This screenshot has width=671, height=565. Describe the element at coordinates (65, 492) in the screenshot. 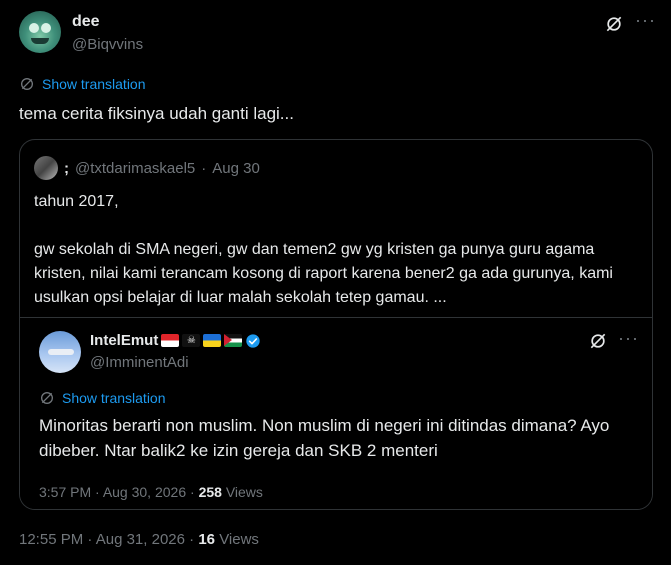

I see `nested-tweet-time: 3:57 PM` at that location.